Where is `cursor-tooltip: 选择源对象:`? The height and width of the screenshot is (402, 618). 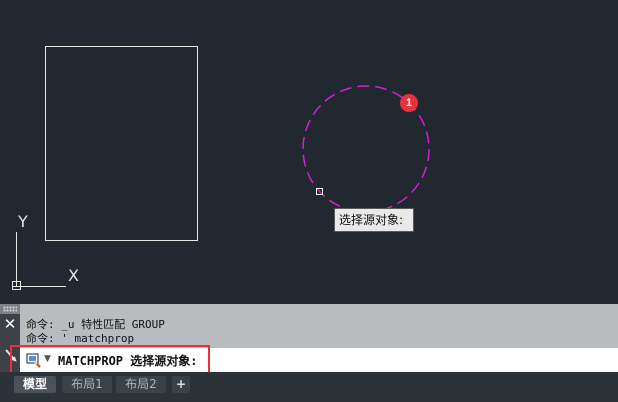
cursor-tooltip: 选择源对象: is located at coordinates (374, 220).